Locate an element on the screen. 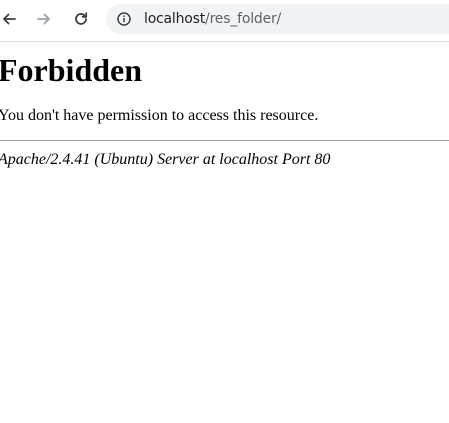 This screenshot has width=449, height=423. site-info-button is located at coordinates (124, 19).